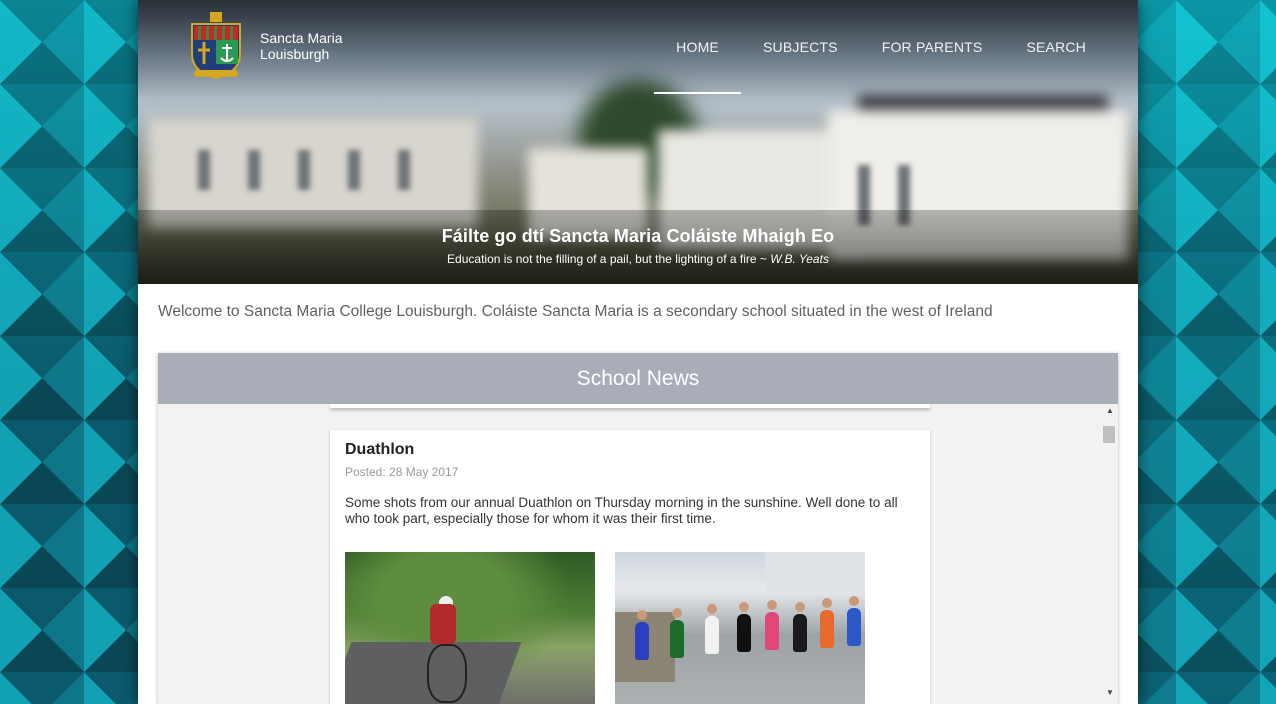 The image size is (1276, 704). What do you see at coordinates (216, 46) in the screenshot?
I see `school-crest-icon` at bounding box center [216, 46].